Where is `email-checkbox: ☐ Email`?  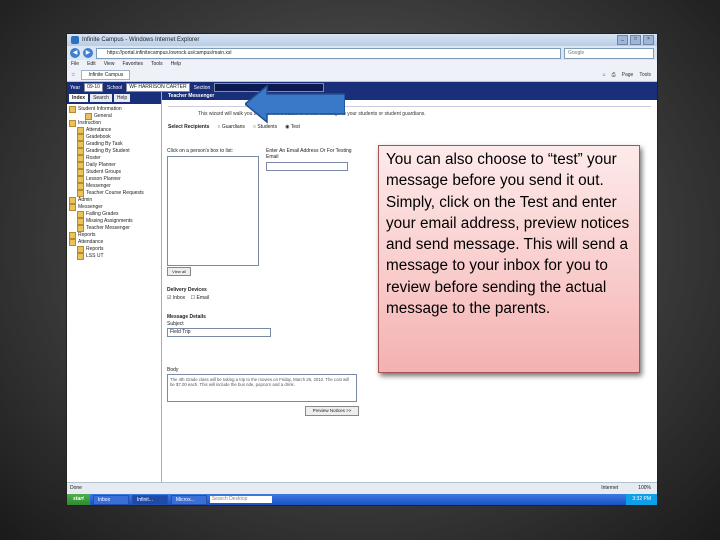
email-checkbox: ☐ Email is located at coordinates (200, 298).